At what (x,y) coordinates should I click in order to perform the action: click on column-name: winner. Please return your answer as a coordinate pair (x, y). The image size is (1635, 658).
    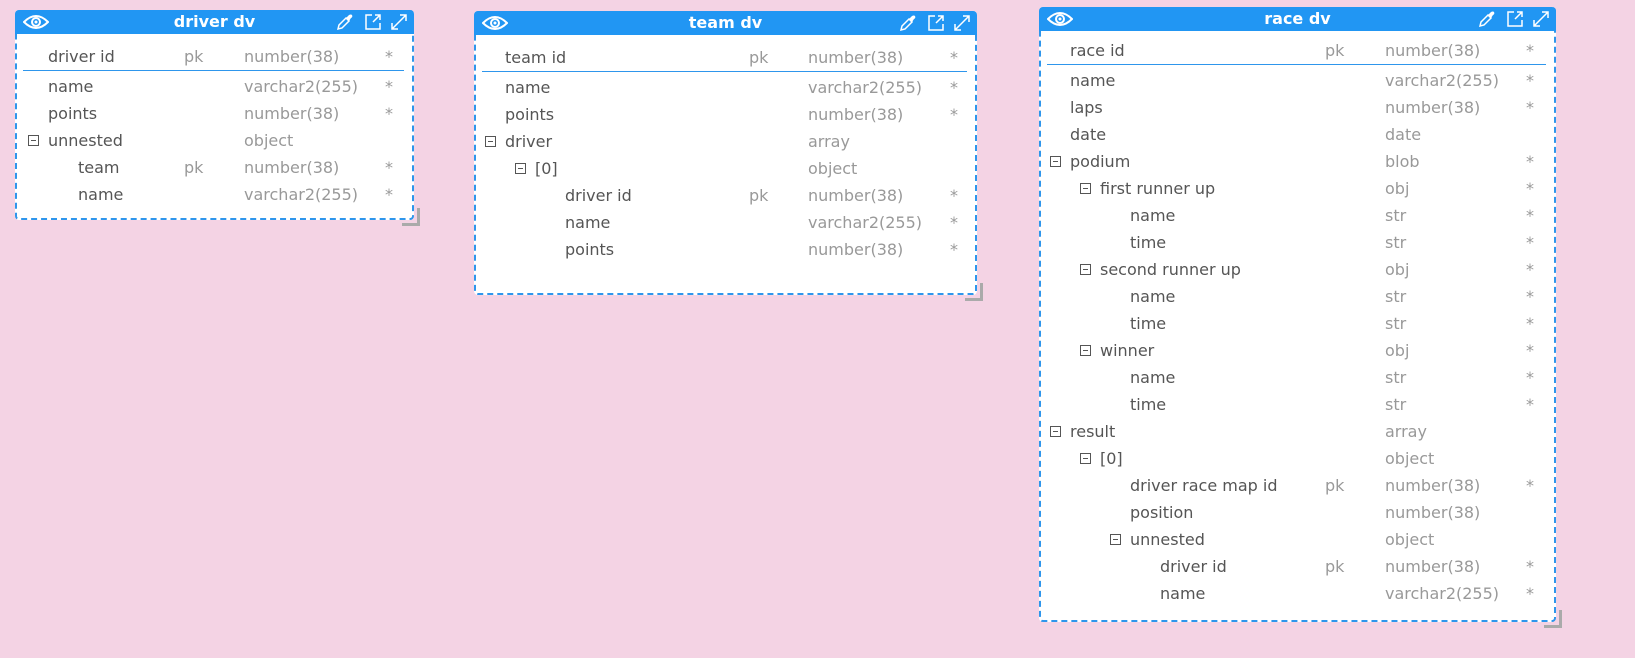
    Looking at the image, I should click on (1127, 350).